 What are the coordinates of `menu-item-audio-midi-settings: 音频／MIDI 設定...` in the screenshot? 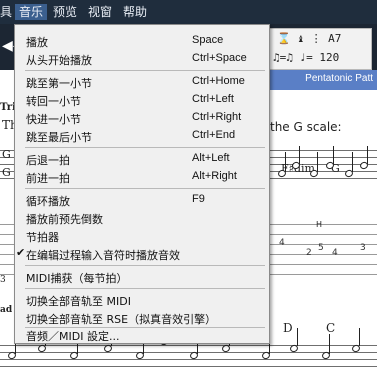 It's located at (142, 335).